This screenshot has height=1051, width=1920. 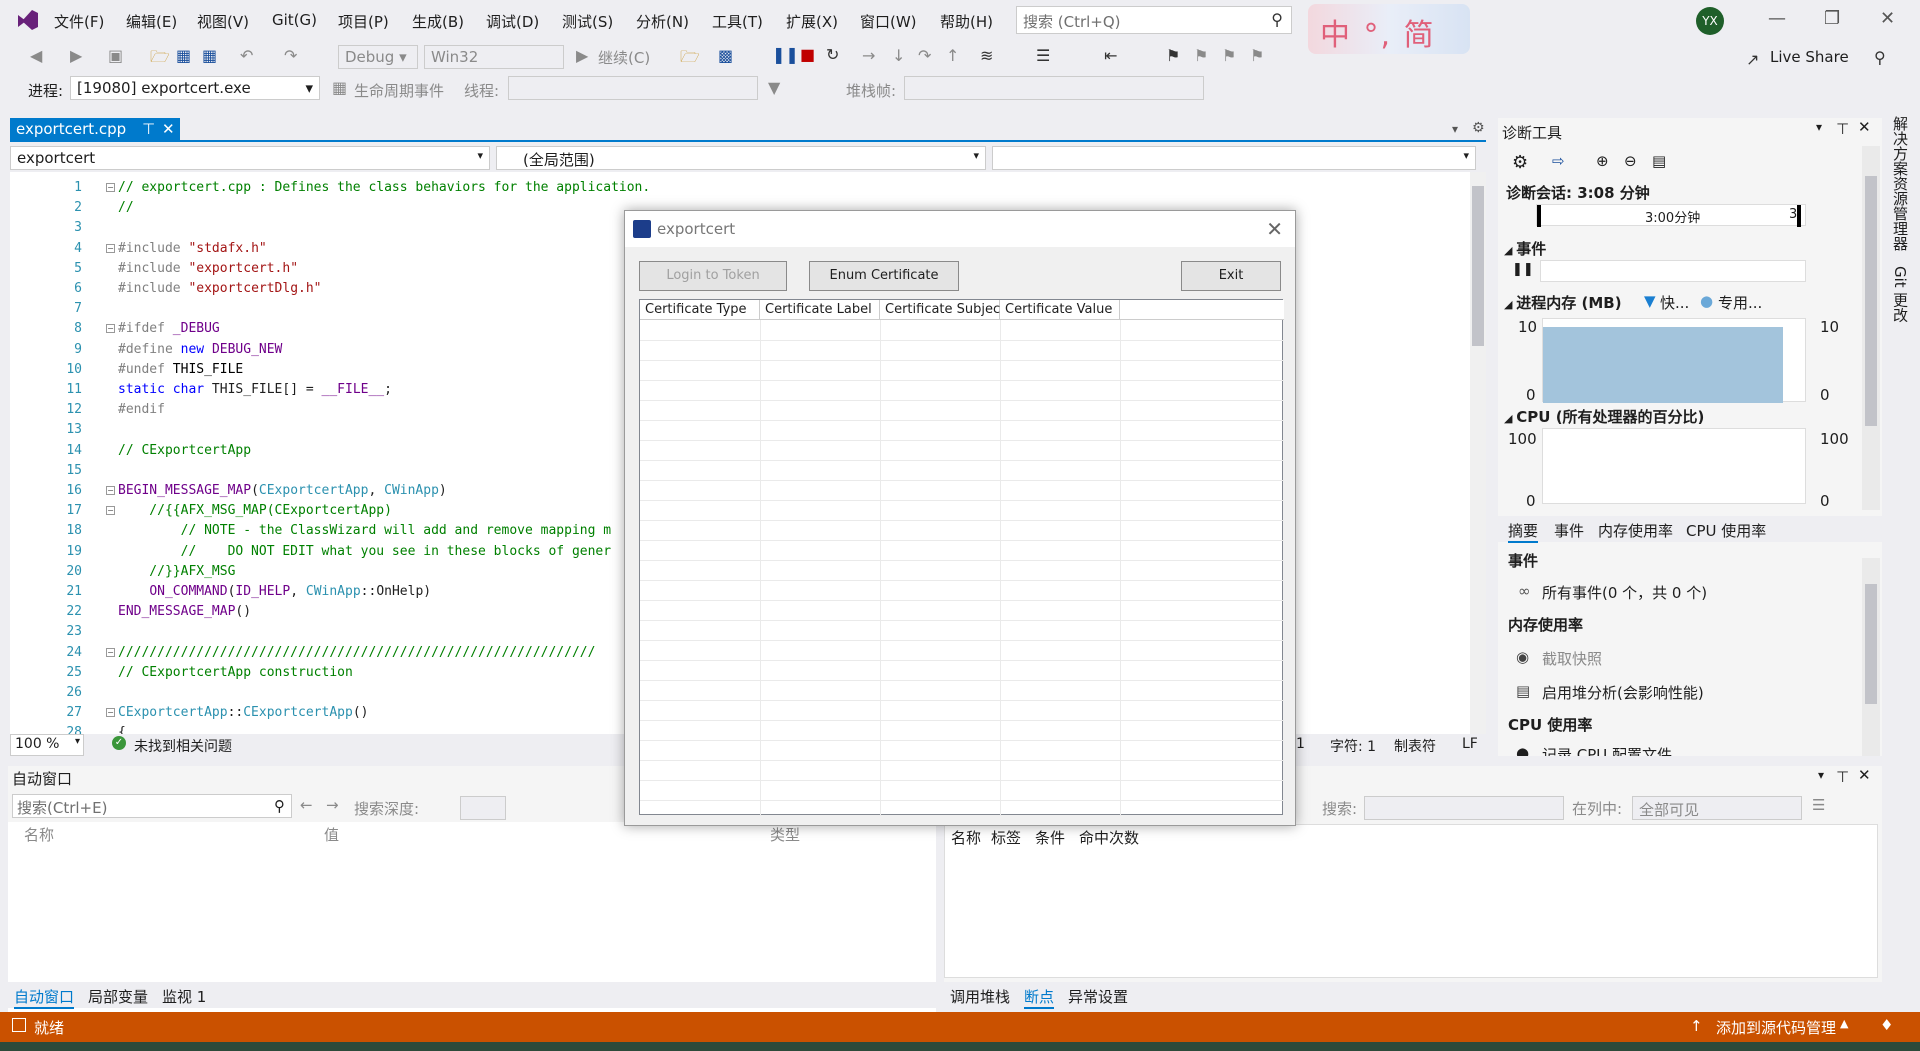 I want to click on step-out-icon: ↑, so click(x=952, y=55).